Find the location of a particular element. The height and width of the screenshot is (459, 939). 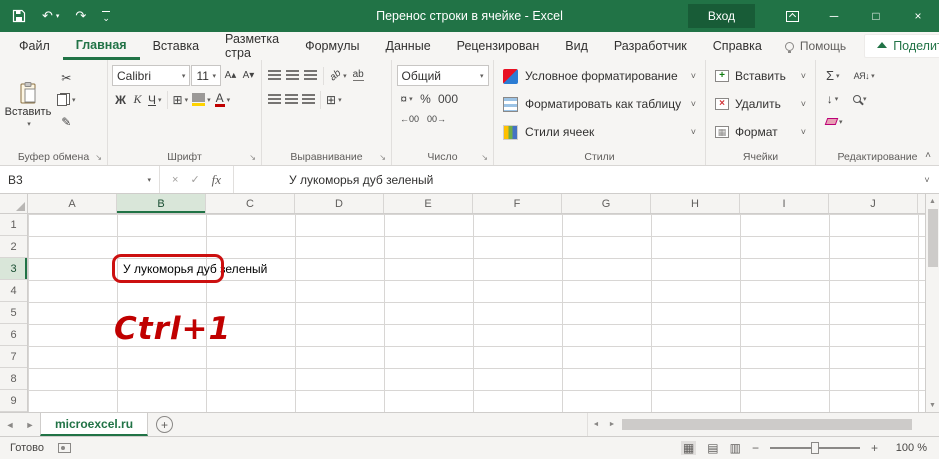

delete-cells-button: Удалить ˅ is located at coordinates (760, 104).